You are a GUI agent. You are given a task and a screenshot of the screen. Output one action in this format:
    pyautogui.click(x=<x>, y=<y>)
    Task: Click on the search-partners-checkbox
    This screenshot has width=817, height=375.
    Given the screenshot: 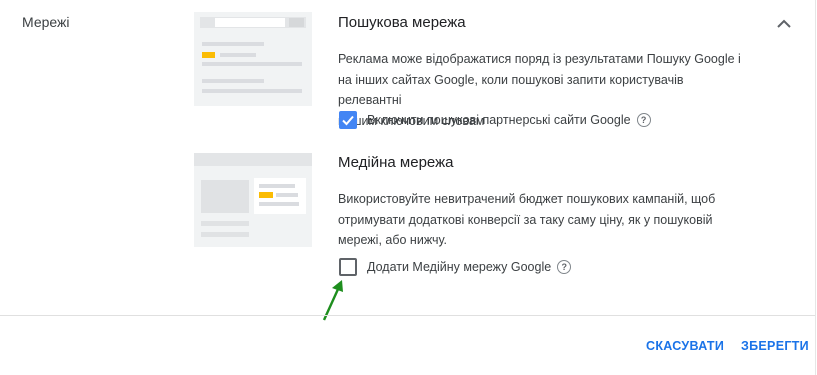 What is the action you would take?
    pyautogui.click(x=348, y=120)
    